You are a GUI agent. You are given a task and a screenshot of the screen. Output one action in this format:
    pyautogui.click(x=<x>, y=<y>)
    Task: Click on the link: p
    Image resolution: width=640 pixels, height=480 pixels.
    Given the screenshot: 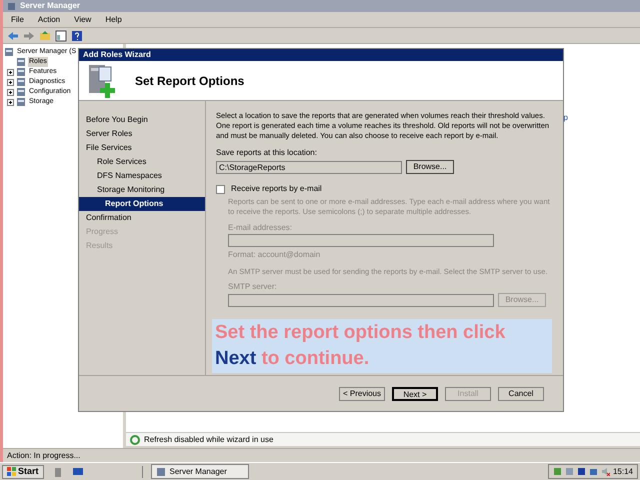 What is the action you would take?
    pyautogui.click(x=566, y=272)
    